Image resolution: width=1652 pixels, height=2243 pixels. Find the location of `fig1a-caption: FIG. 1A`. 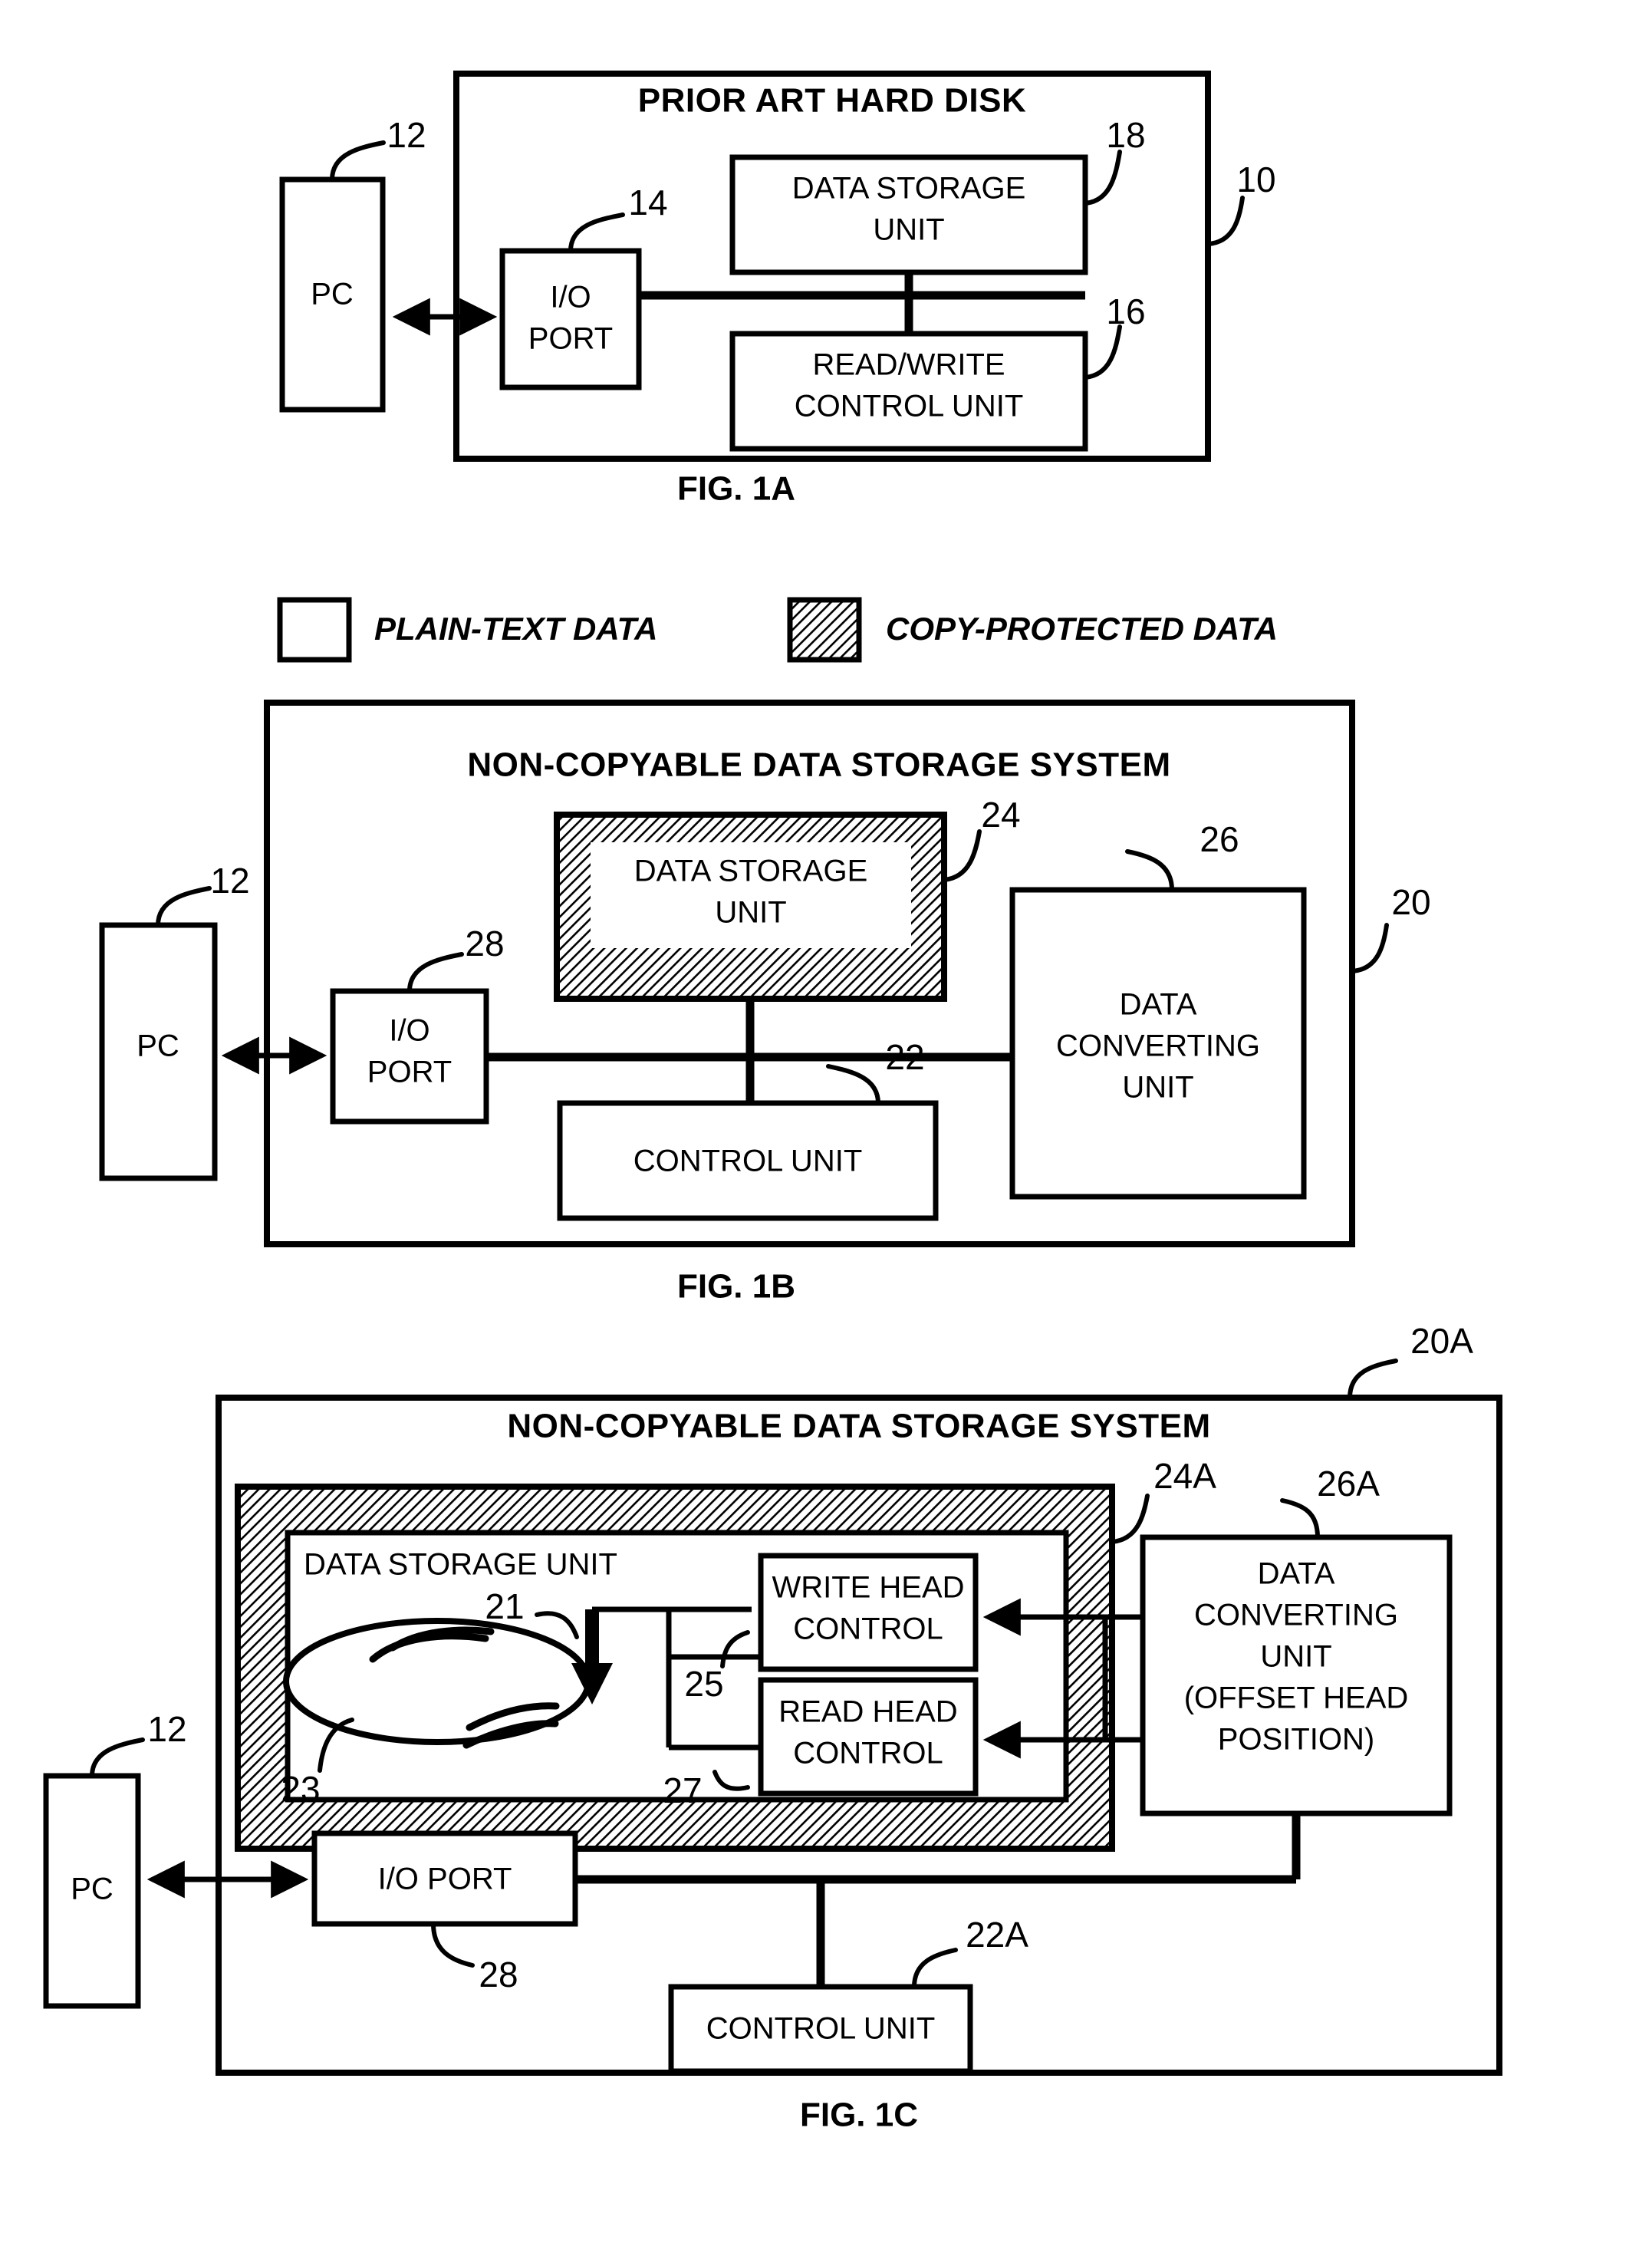

fig1a-caption: FIG. 1A is located at coordinates (736, 489).